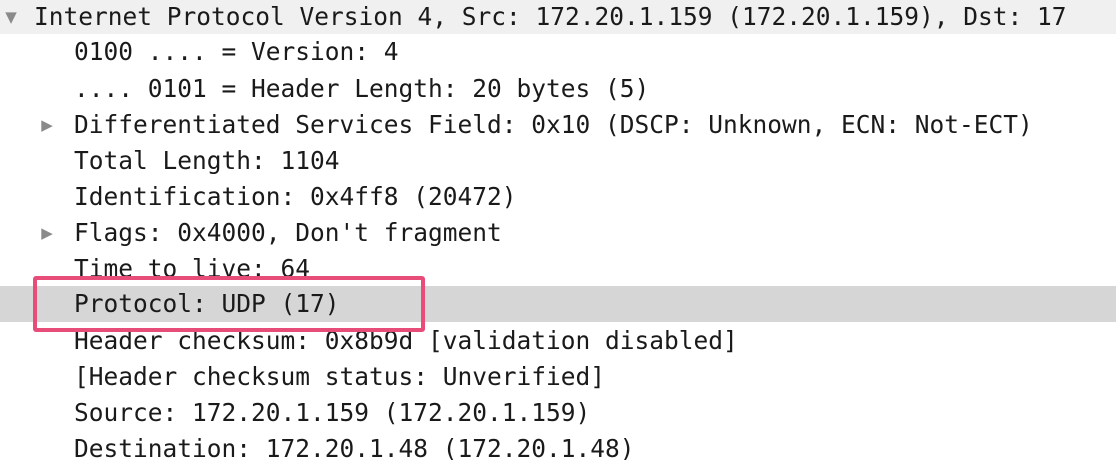 Image resolution: width=1116 pixels, height=460 pixels. I want to click on tree-row-source: Source: 172.20.1.159 (172.20.1.159), so click(558, 413).